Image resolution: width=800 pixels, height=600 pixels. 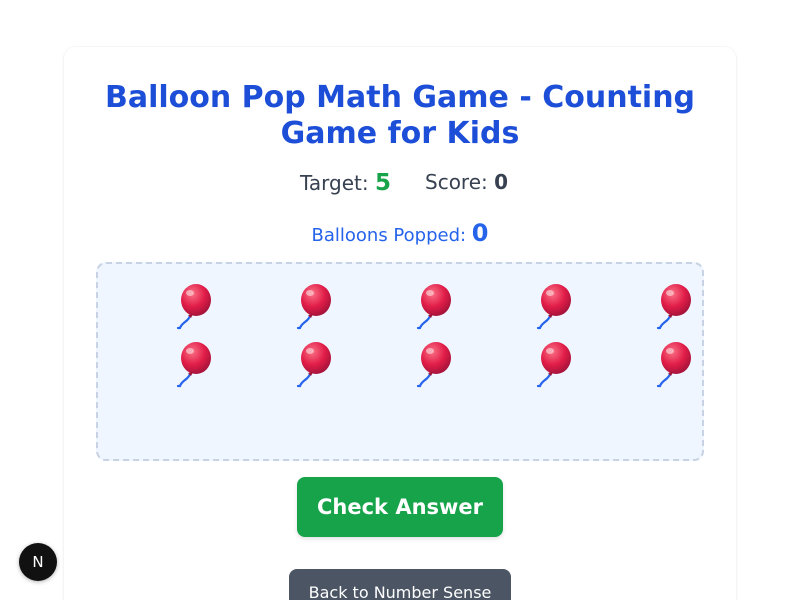 What do you see at coordinates (400, 133) in the screenshot?
I see `page-title-line-2: Game for Kids` at bounding box center [400, 133].